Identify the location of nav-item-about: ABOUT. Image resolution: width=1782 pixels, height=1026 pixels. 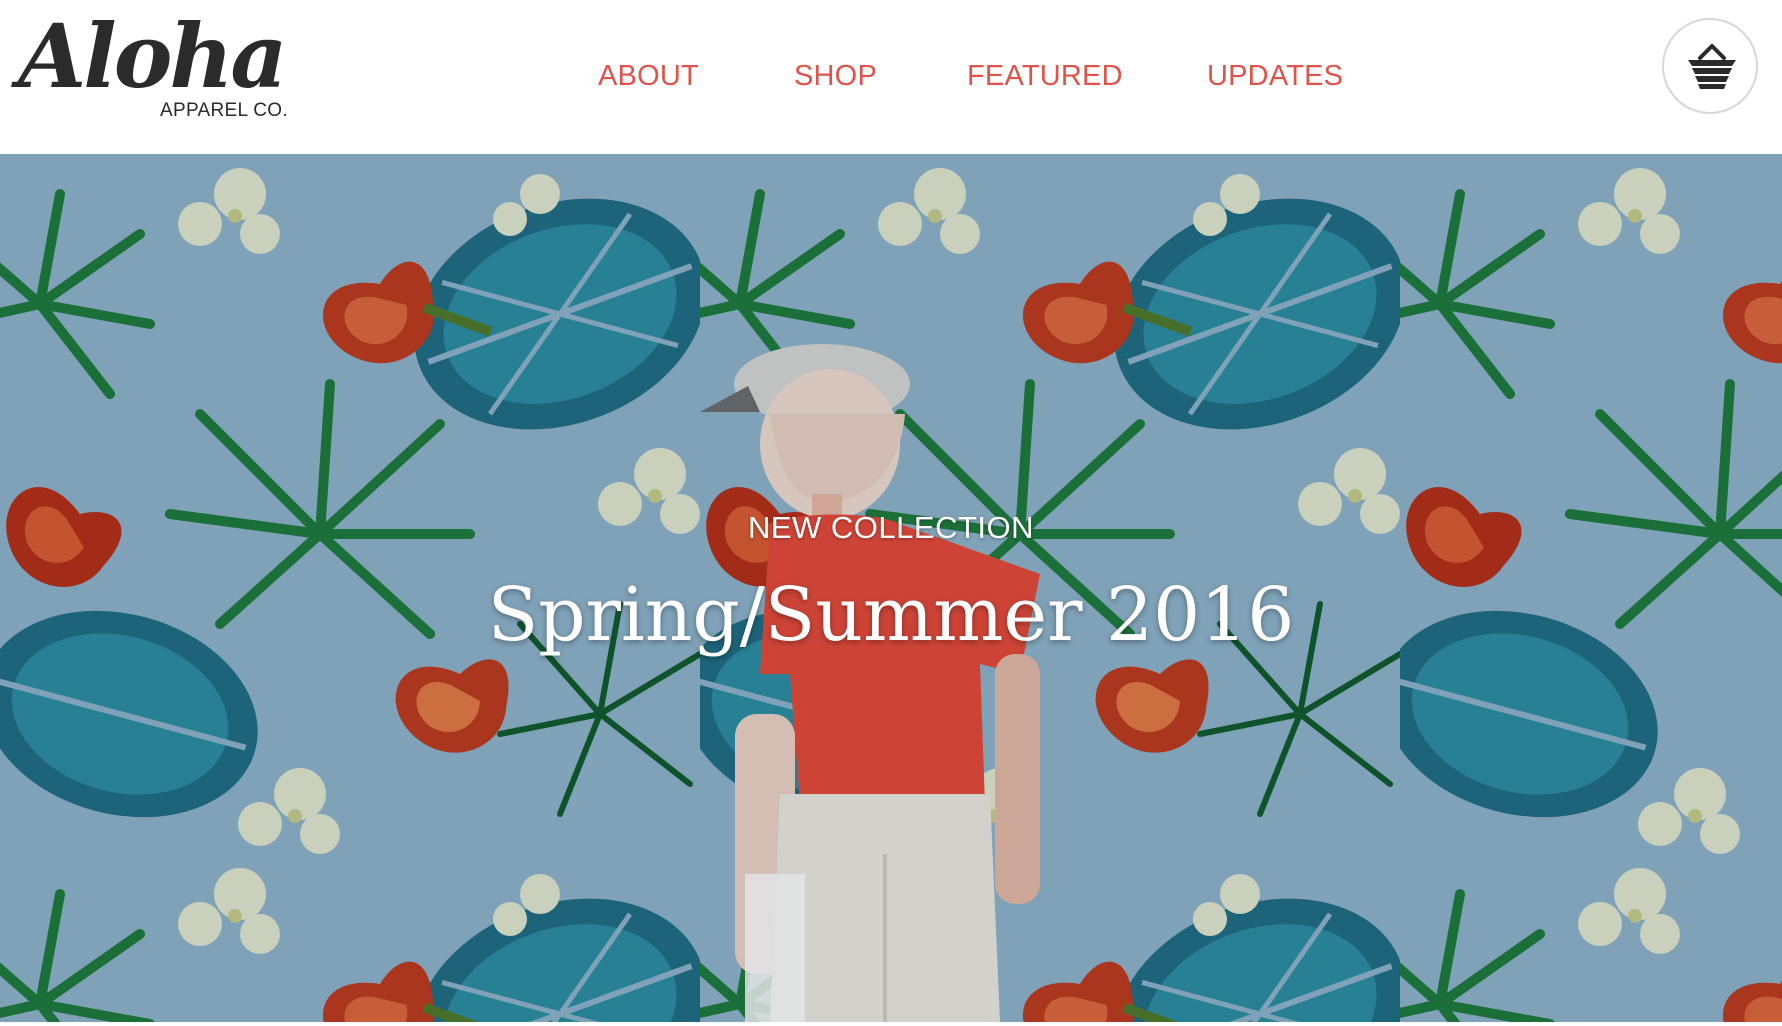
(648, 76).